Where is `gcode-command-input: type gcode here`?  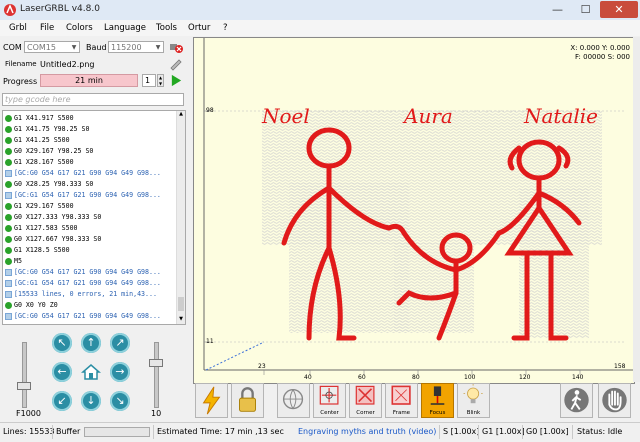
gcode-command-input: type gcode here is located at coordinates (93, 99).